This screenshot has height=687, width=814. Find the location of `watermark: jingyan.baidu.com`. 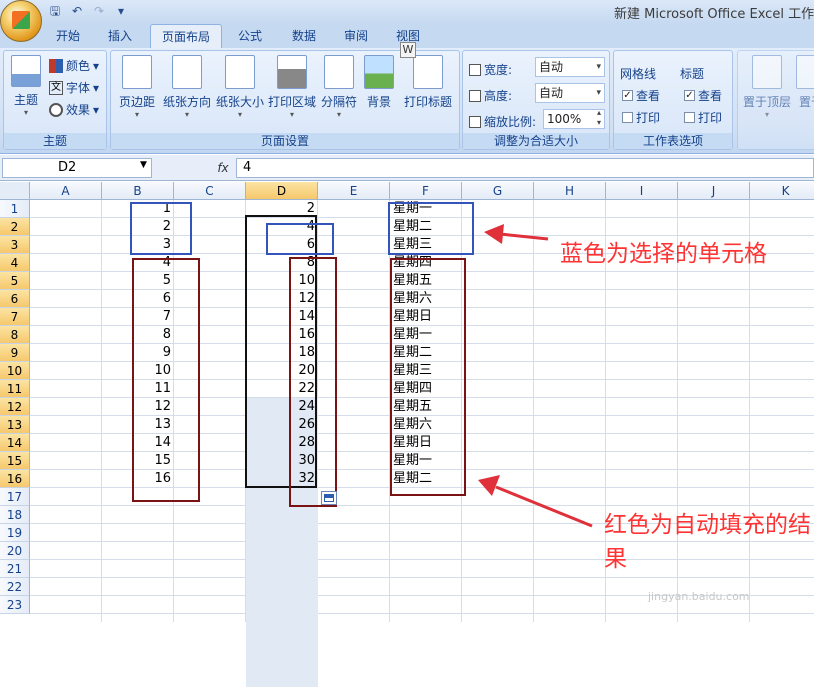

watermark: jingyan.baidu.com is located at coordinates (699, 596).